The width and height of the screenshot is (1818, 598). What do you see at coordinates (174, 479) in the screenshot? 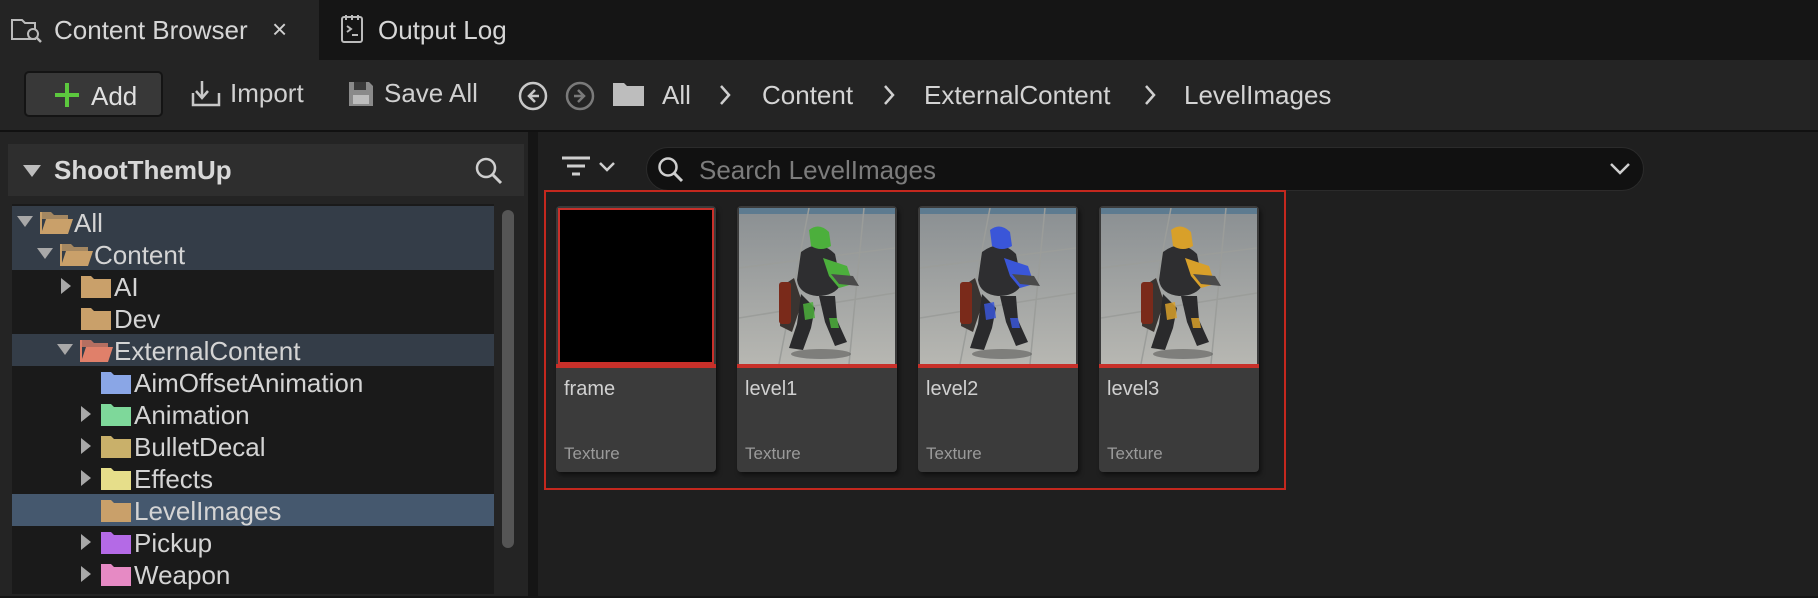
I see `tree-item-label: Effects` at bounding box center [174, 479].